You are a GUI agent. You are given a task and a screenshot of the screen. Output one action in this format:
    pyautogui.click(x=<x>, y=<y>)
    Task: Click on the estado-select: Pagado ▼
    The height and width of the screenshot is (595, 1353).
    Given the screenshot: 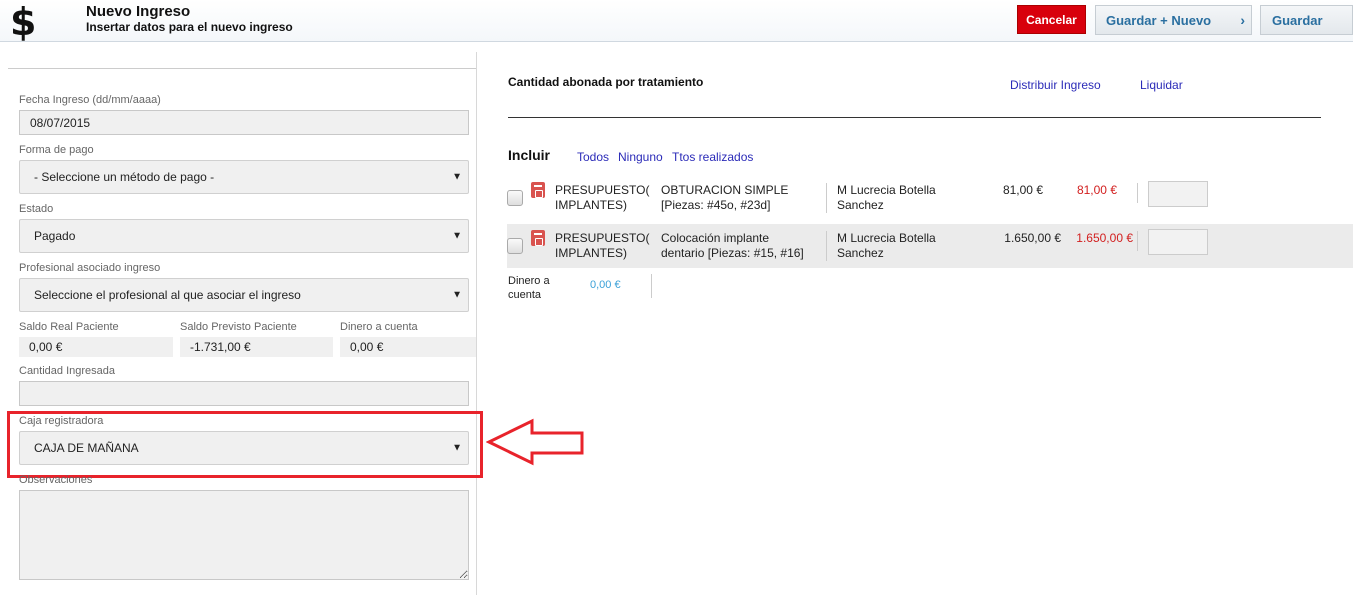 What is the action you would take?
    pyautogui.click(x=244, y=236)
    